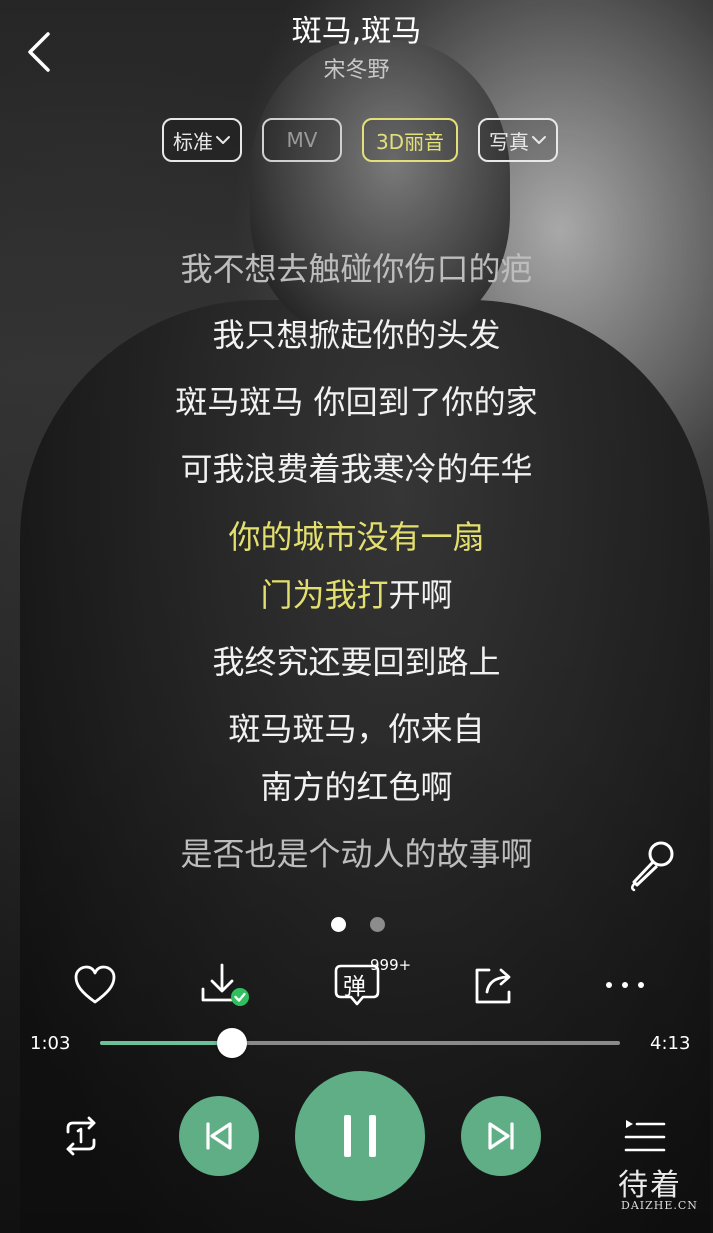 Image resolution: width=713 pixels, height=1233 pixels. I want to click on lyric-line: 可我浪费着我寒冷的年华, so click(356, 469).